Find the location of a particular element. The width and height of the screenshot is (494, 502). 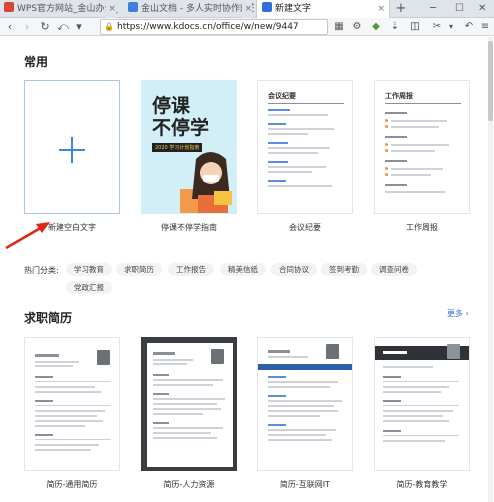

new-tab-button: + is located at coordinates (401, 9).